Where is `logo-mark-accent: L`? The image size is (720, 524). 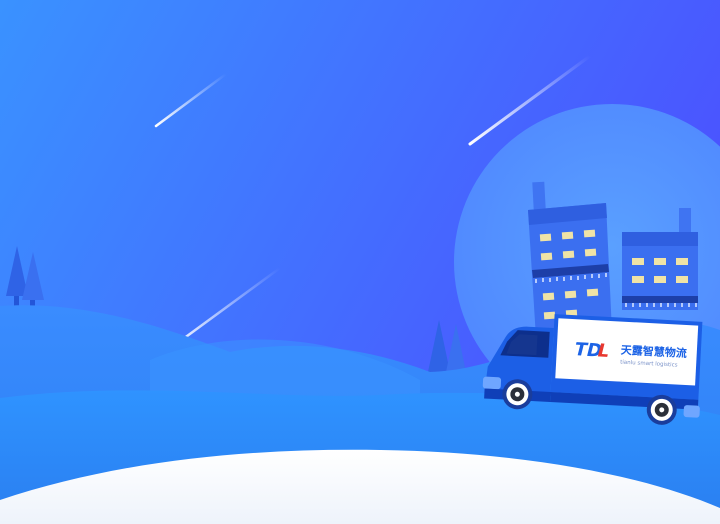
logo-mark-accent: L is located at coordinates (603, 351).